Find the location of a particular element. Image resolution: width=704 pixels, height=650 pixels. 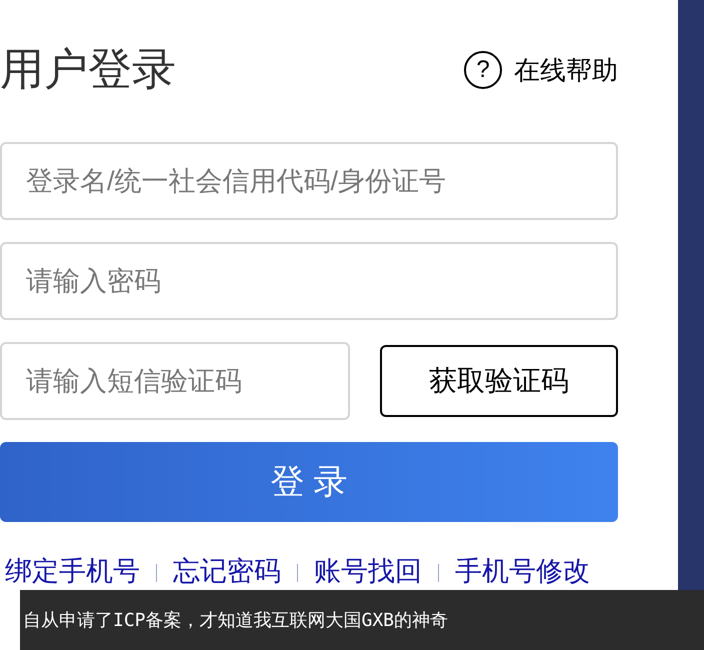

sms-code-field: 请输入短信验证码 is located at coordinates (175, 381).